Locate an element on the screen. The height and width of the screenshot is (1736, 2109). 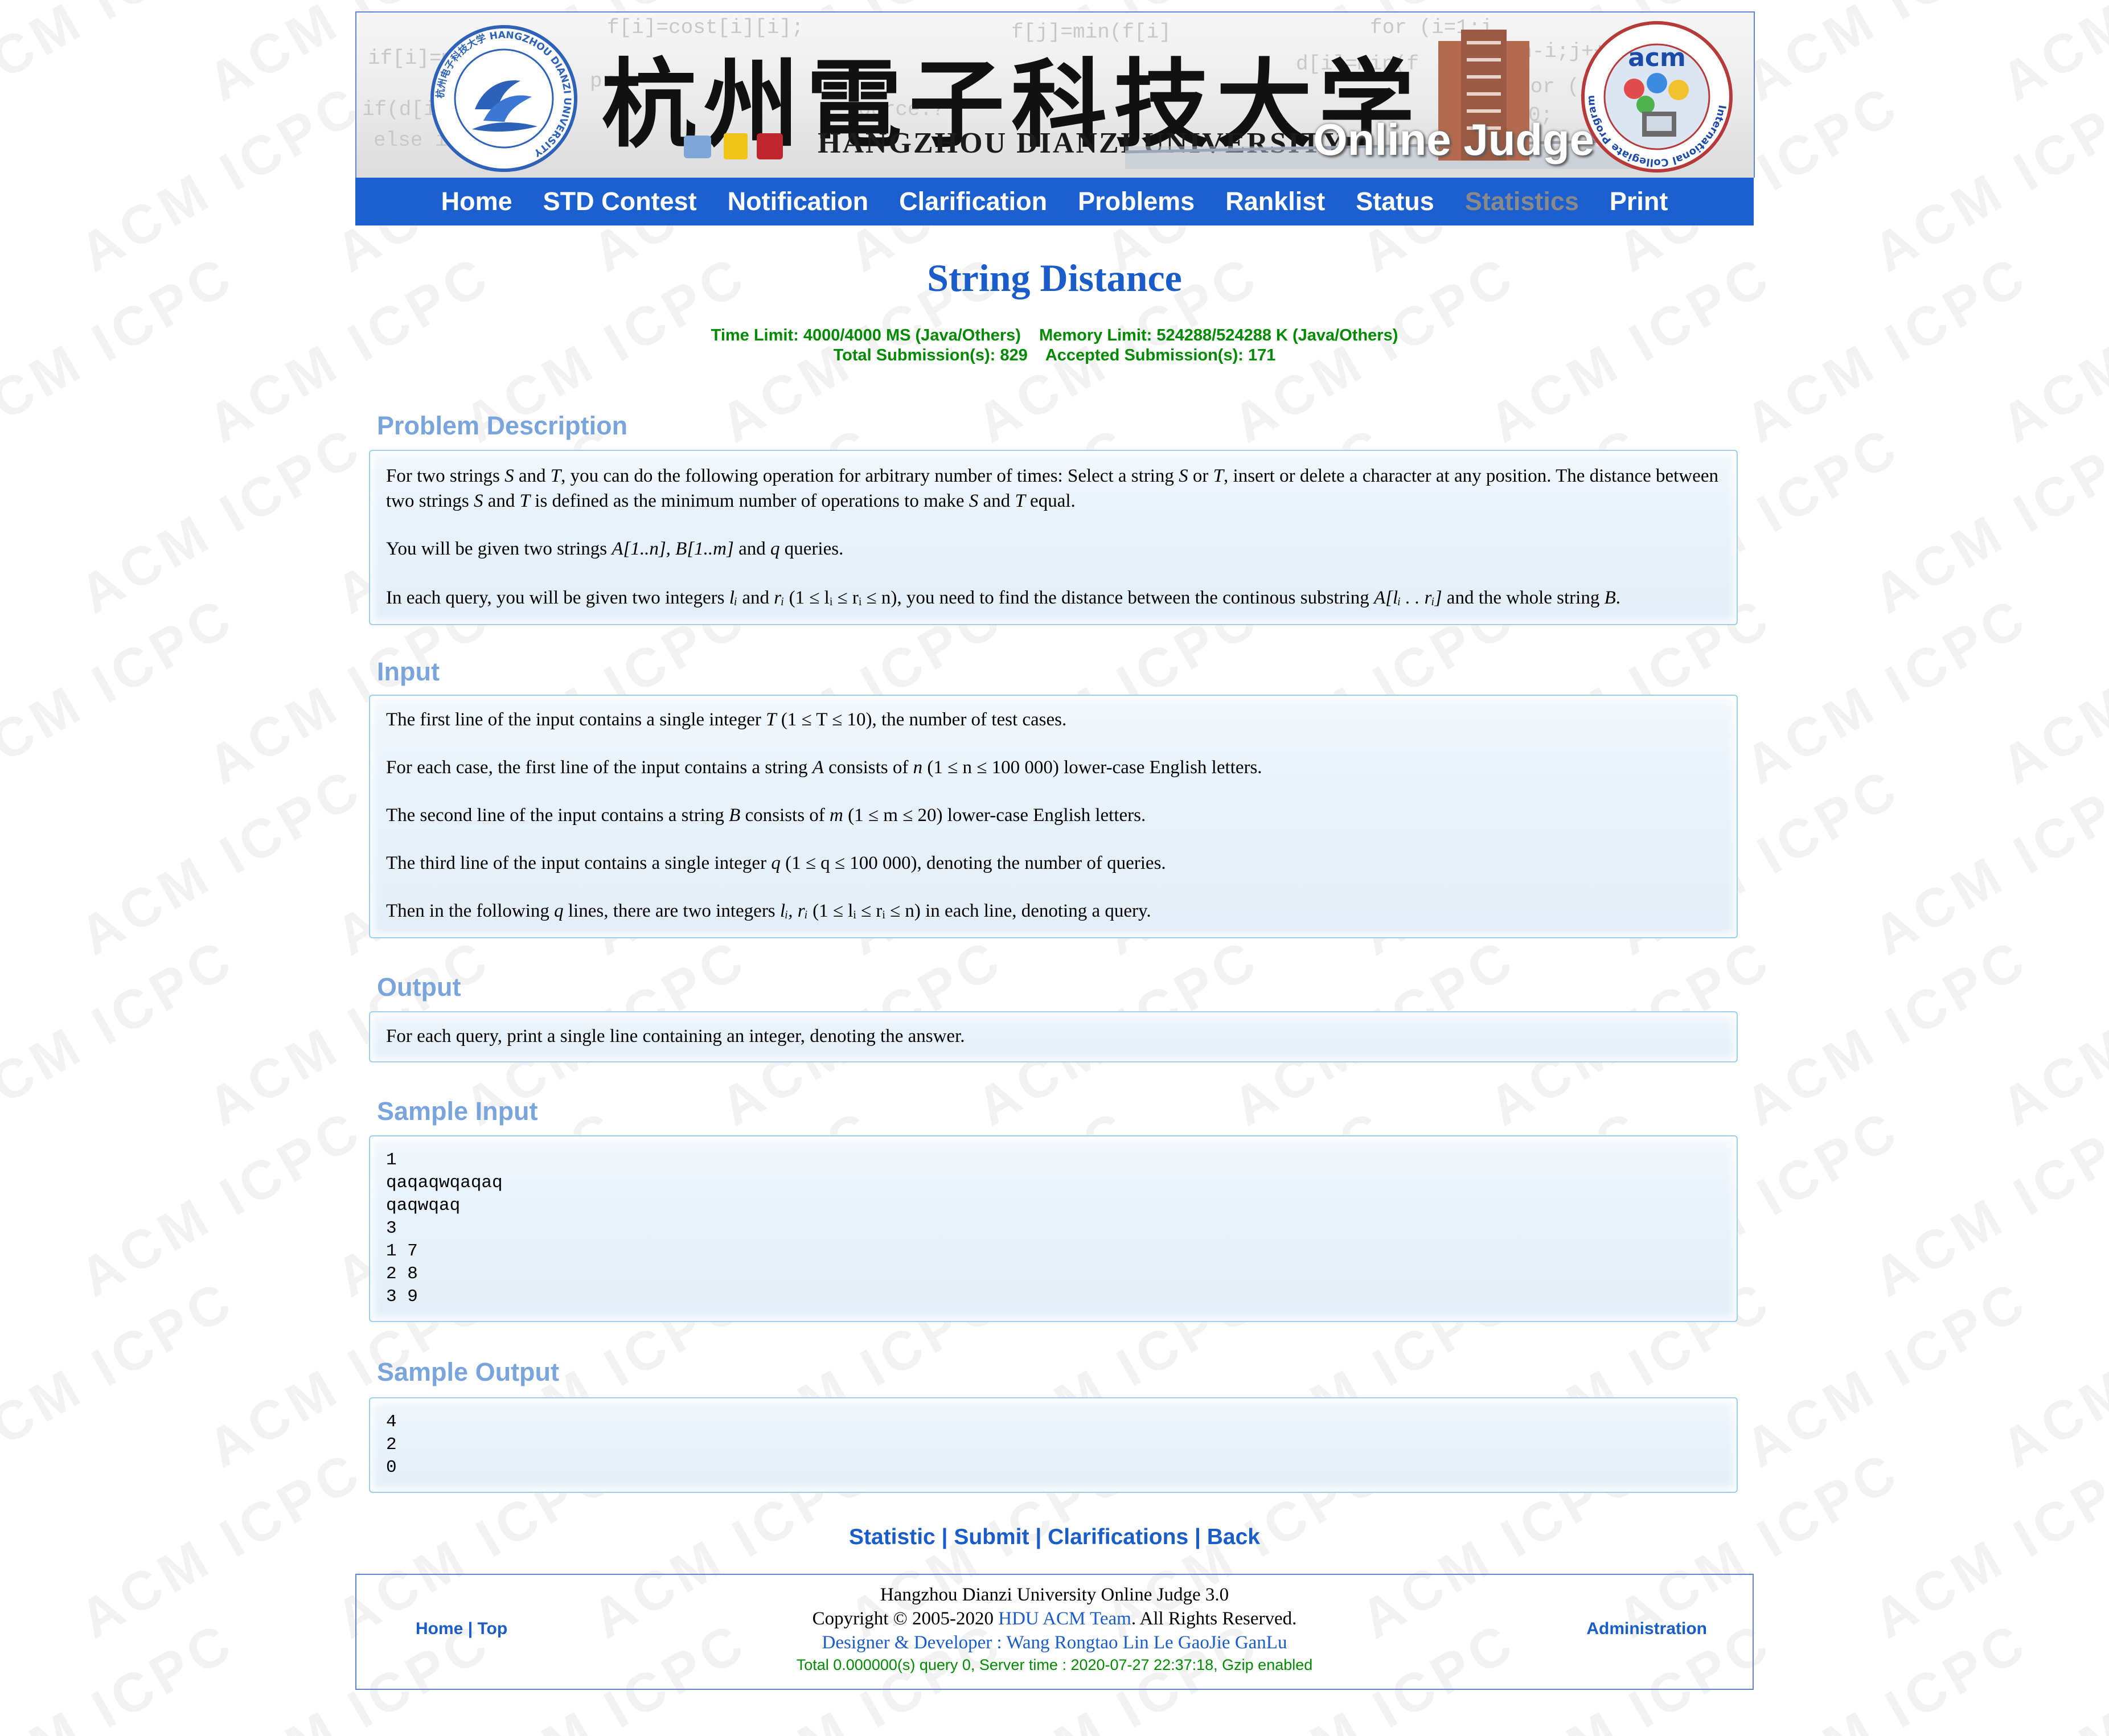
nav-statistics: Statistics is located at coordinates (1522, 202).